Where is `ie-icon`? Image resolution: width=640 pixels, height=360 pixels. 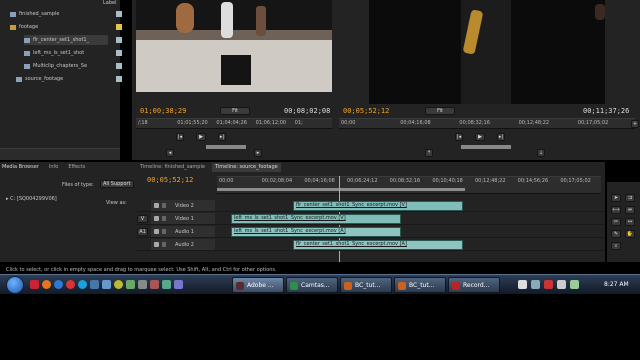
ie-icon is located at coordinates (58, 284).